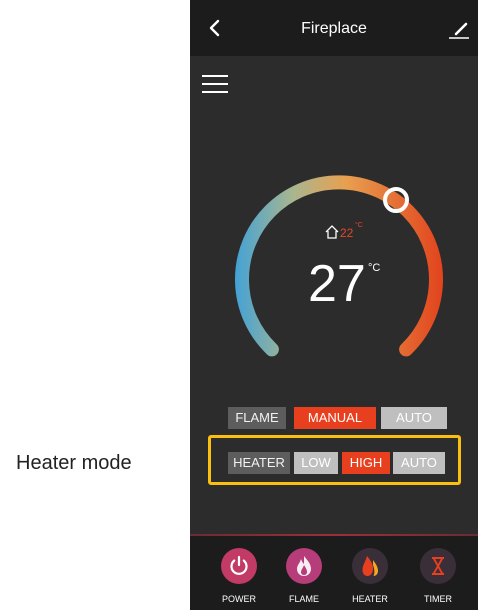  What do you see at coordinates (414, 418) in the screenshot?
I see `flame-auto-button: AUTO` at bounding box center [414, 418].